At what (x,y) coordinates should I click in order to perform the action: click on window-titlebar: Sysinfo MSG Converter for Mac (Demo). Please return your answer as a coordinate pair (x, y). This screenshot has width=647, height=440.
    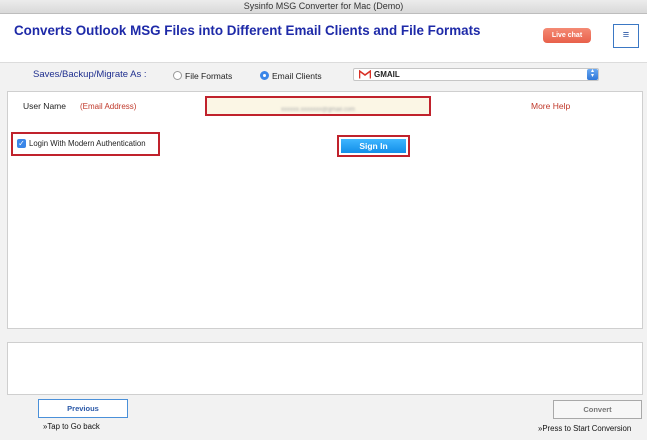
    Looking at the image, I should click on (323, 7).